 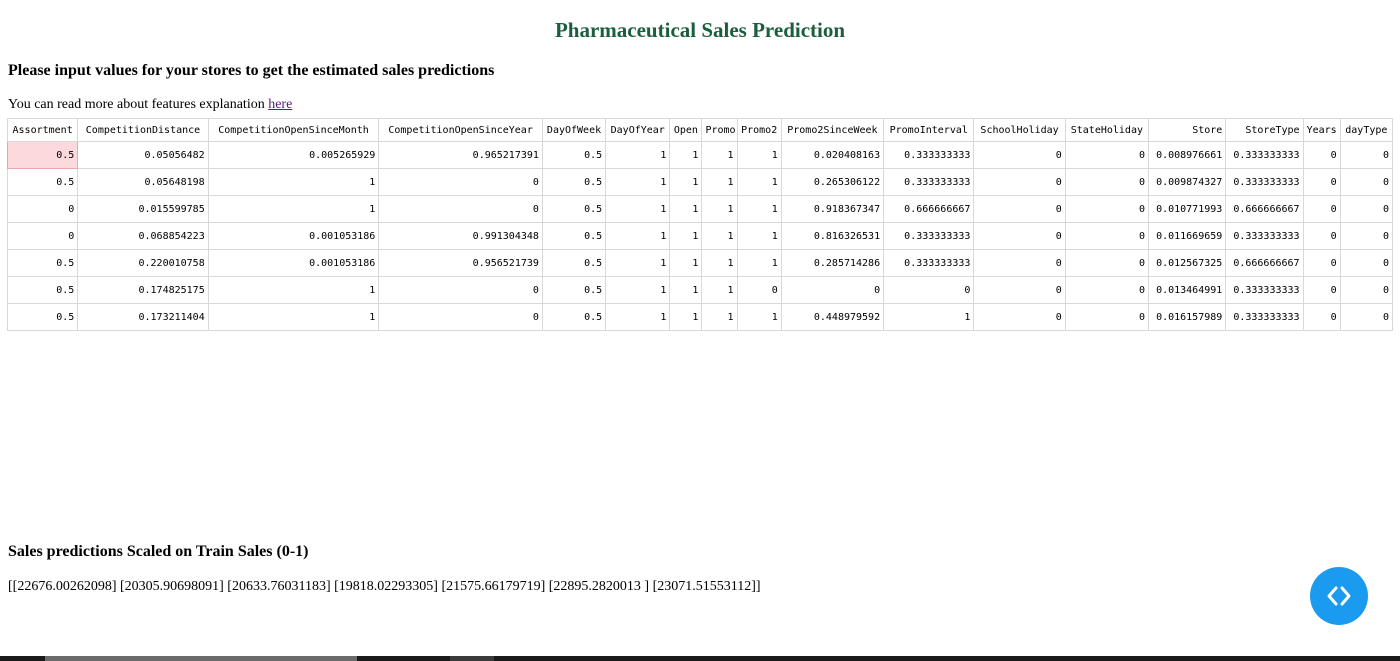 I want to click on table-cell: 0.448979592, so click(x=832, y=317).